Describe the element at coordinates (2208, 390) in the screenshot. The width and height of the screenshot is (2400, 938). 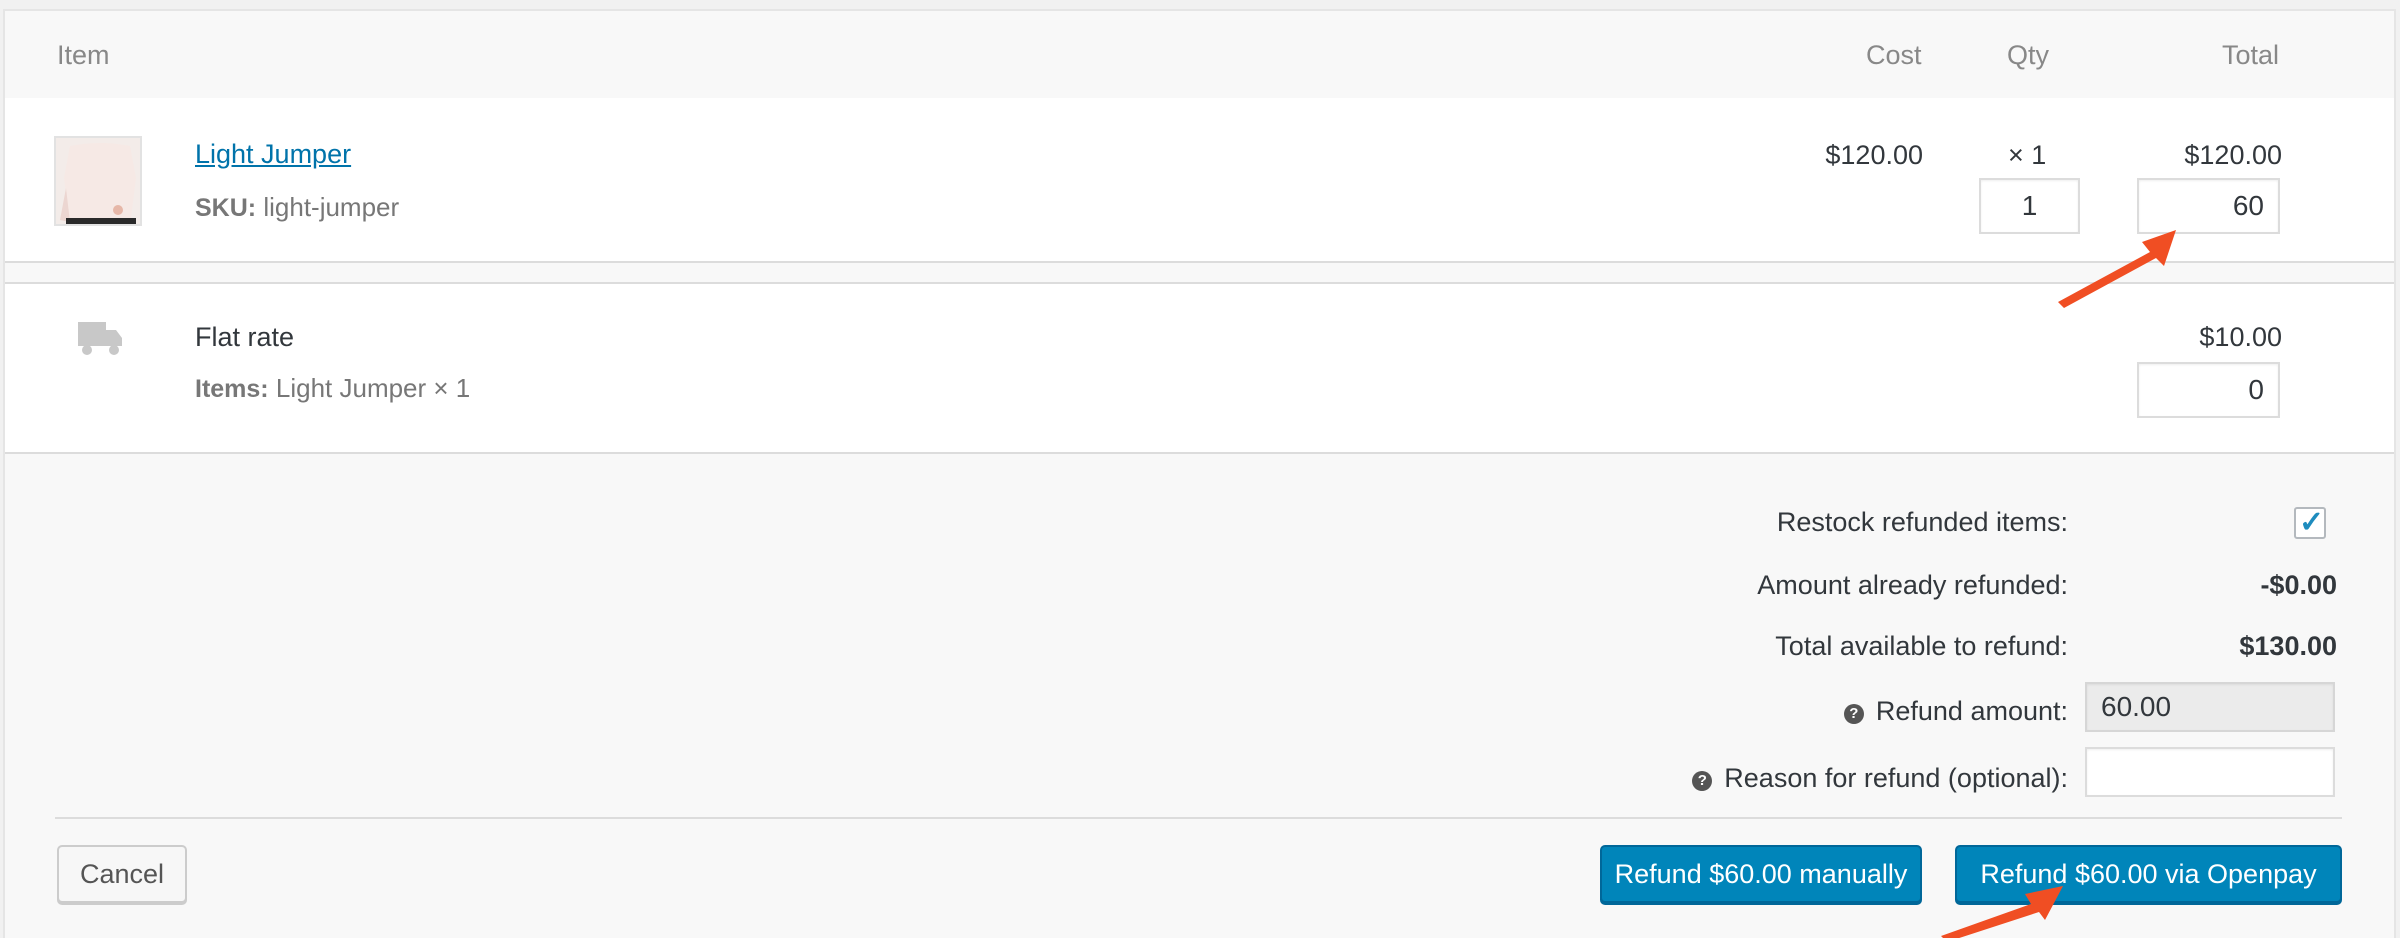
I see `refund-shipping-total-input` at that location.